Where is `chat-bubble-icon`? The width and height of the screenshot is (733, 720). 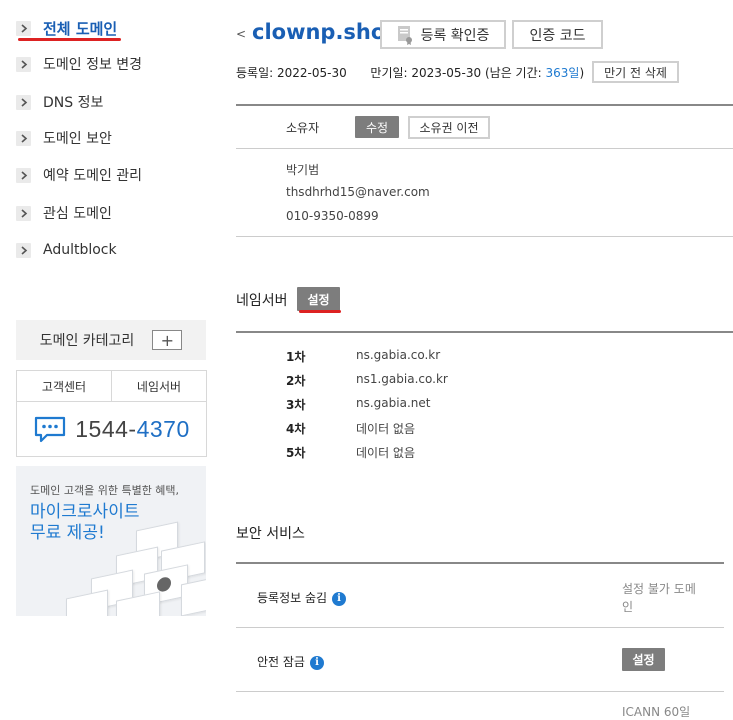 chat-bubble-icon is located at coordinates (50, 429).